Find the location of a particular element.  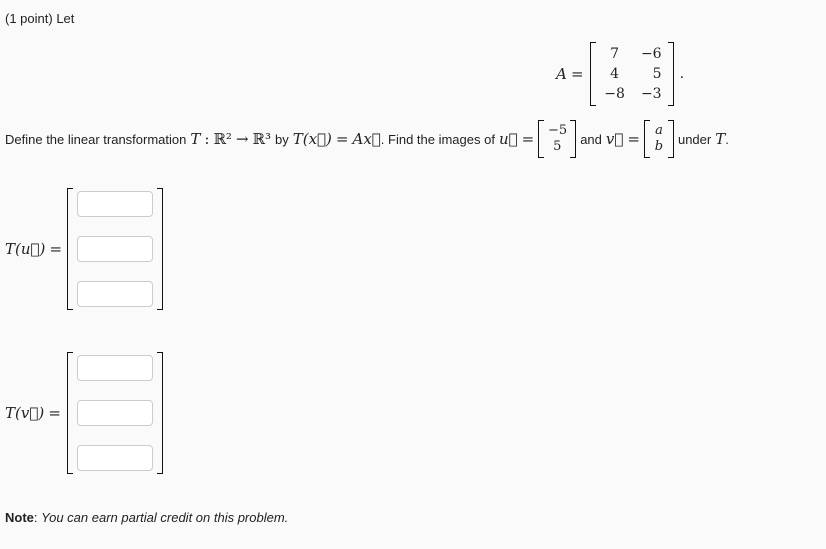

v-vector-label: v⃗ is located at coordinates (614, 139).